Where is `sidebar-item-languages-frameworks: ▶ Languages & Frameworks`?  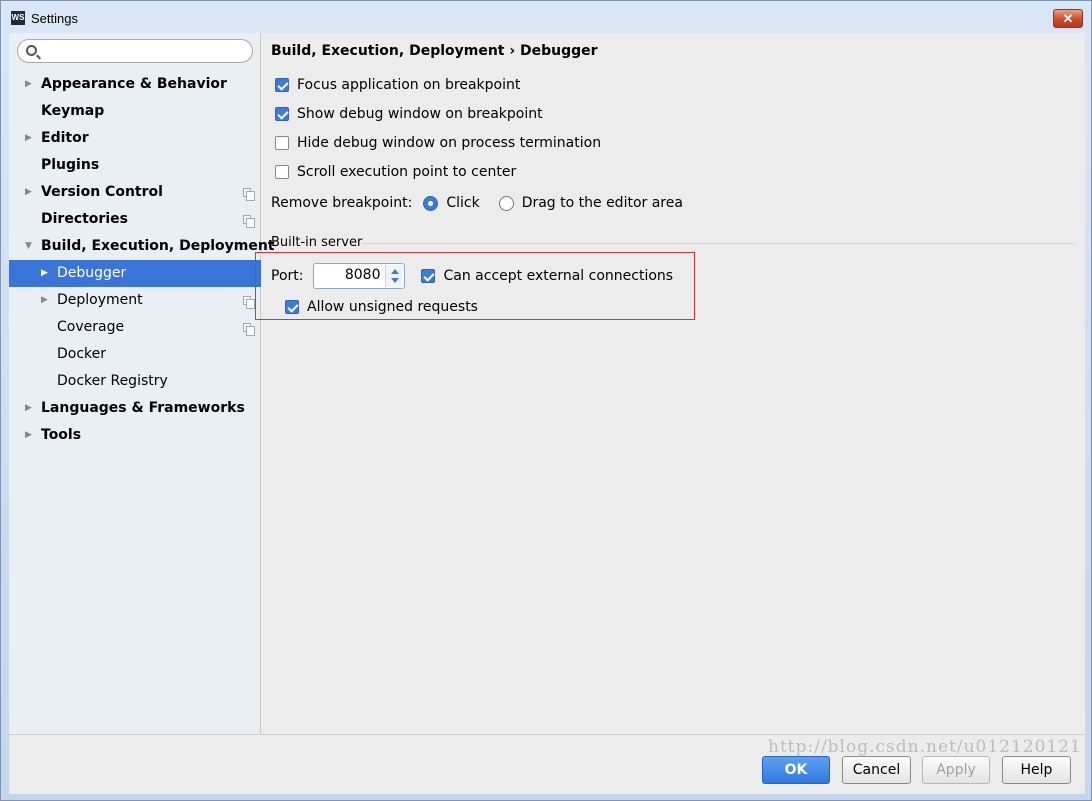 sidebar-item-languages-frameworks: ▶ Languages & Frameworks is located at coordinates (135, 408).